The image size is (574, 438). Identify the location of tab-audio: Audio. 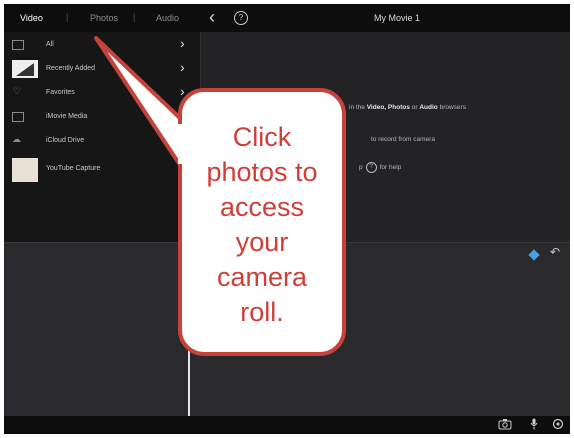
(167, 18).